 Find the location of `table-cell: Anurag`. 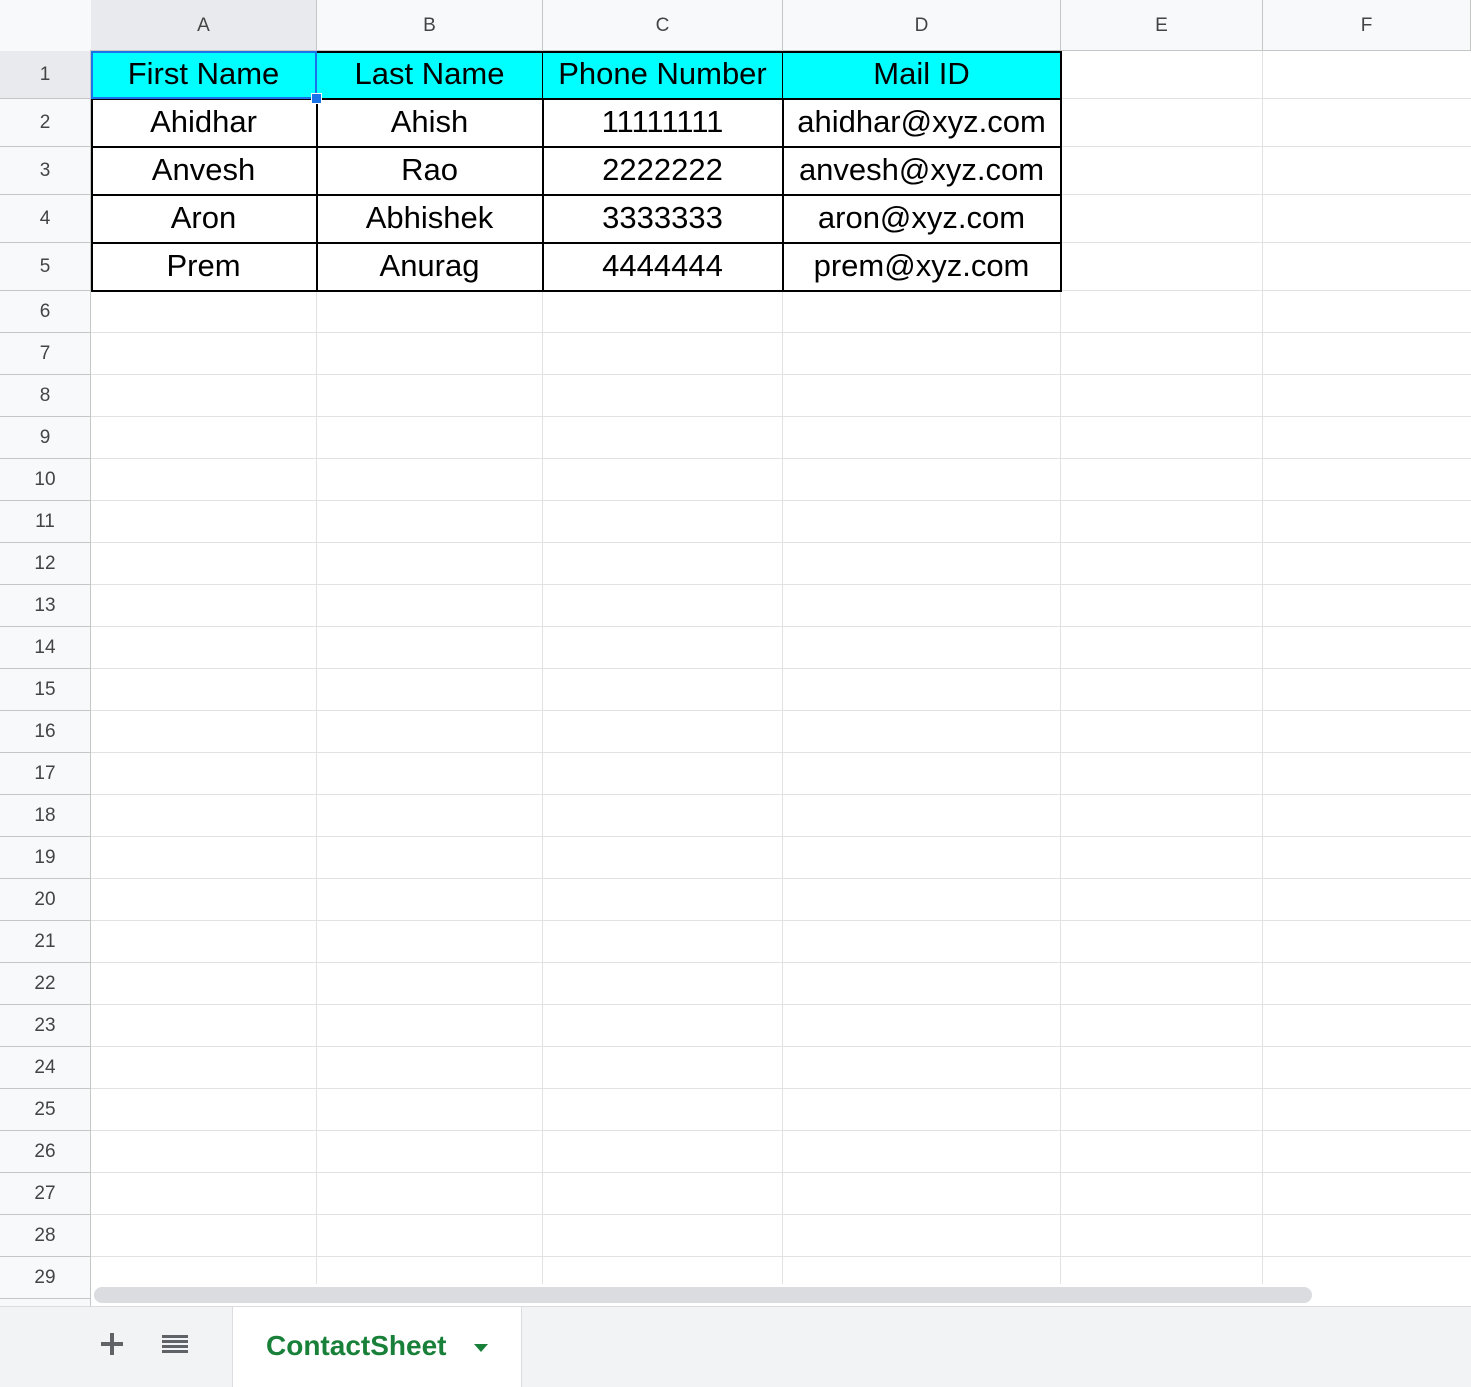

table-cell: Anurag is located at coordinates (430, 267).